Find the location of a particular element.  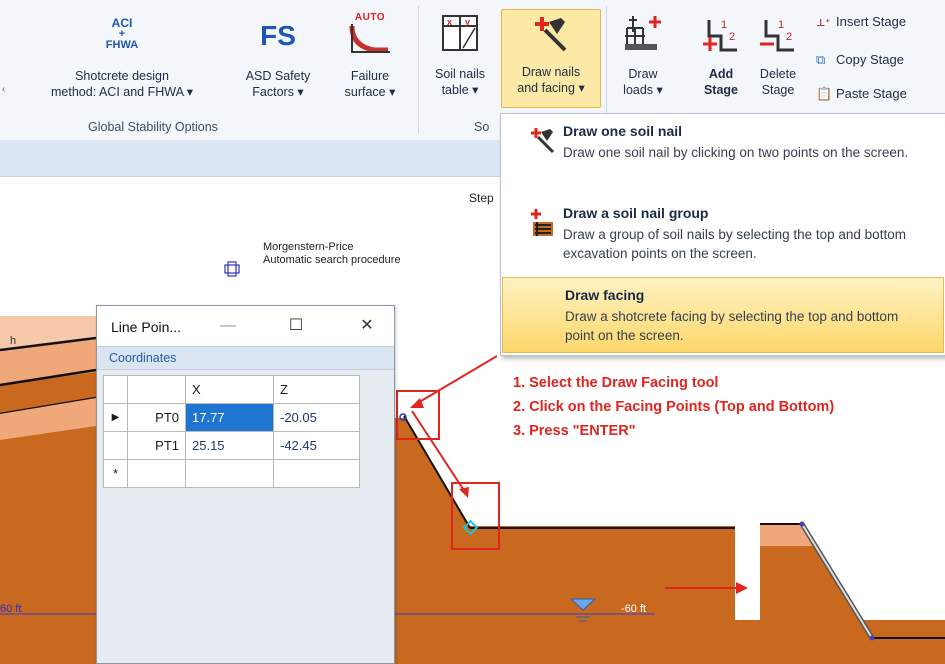

xy-table-icon: x y is located at coordinates (460, 38).